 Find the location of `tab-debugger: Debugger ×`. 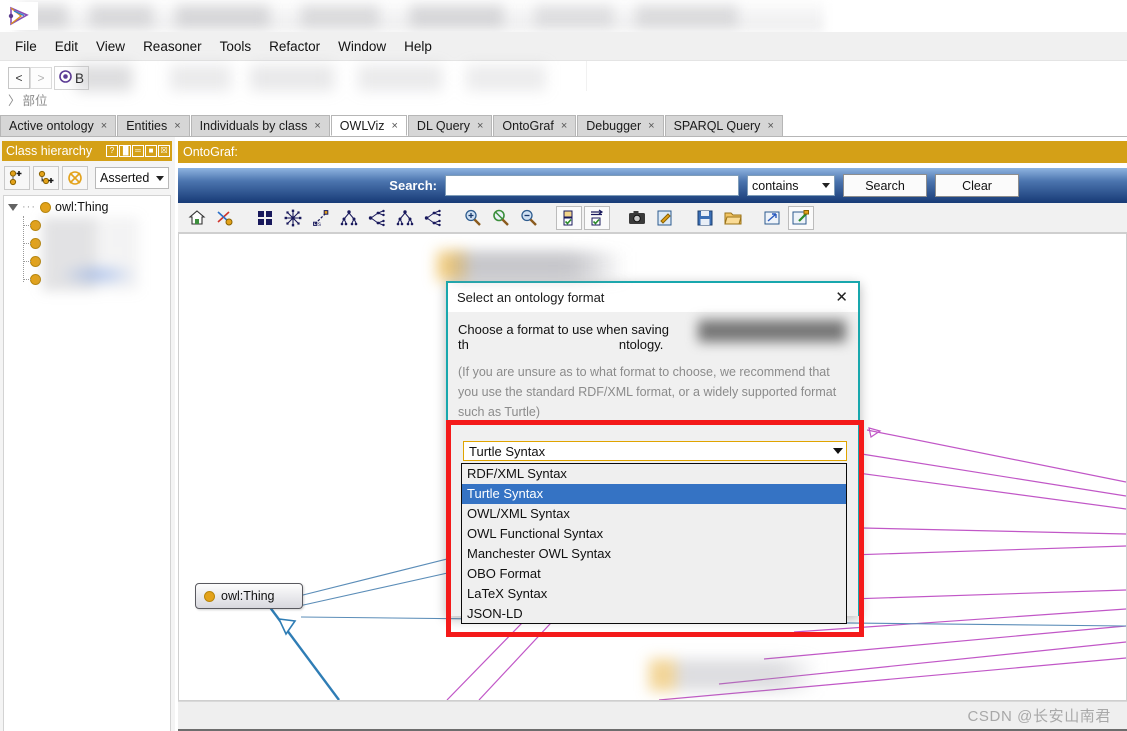

tab-debugger: Debugger × is located at coordinates (620, 125).